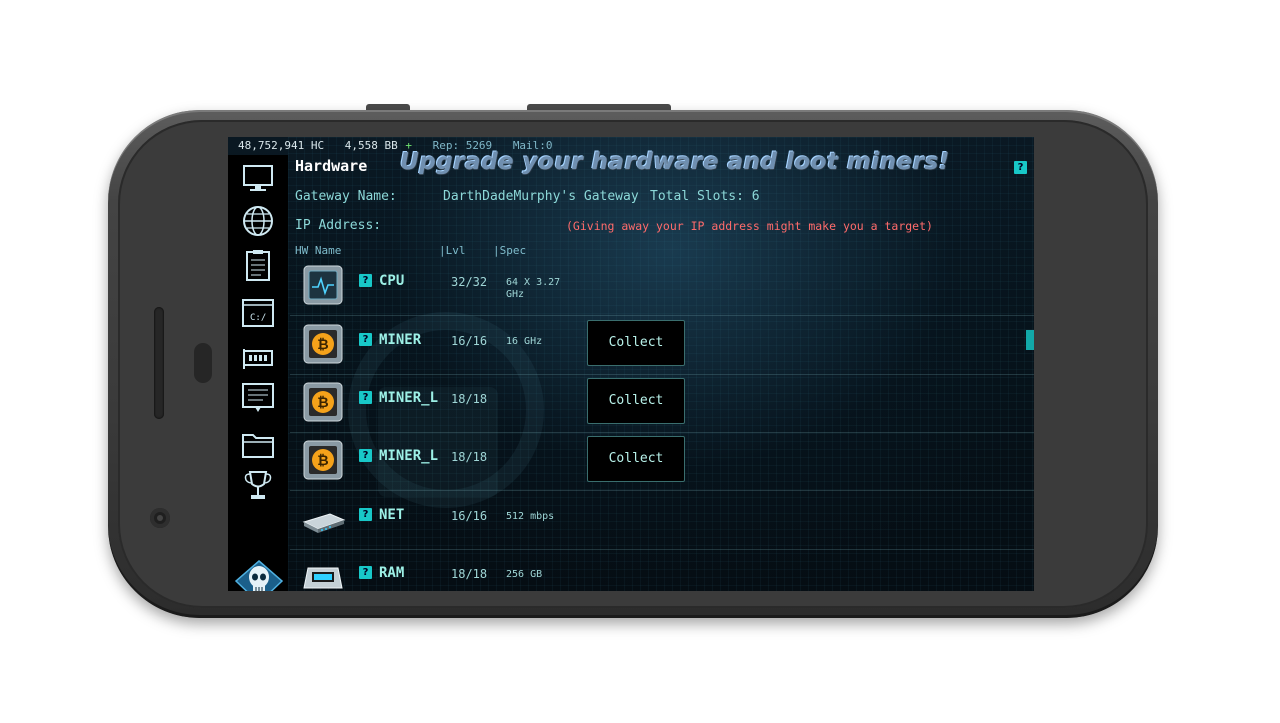 The height and width of the screenshot is (723, 1280). What do you see at coordinates (259, 575) in the screenshot?
I see `skull-logo-icon` at bounding box center [259, 575].